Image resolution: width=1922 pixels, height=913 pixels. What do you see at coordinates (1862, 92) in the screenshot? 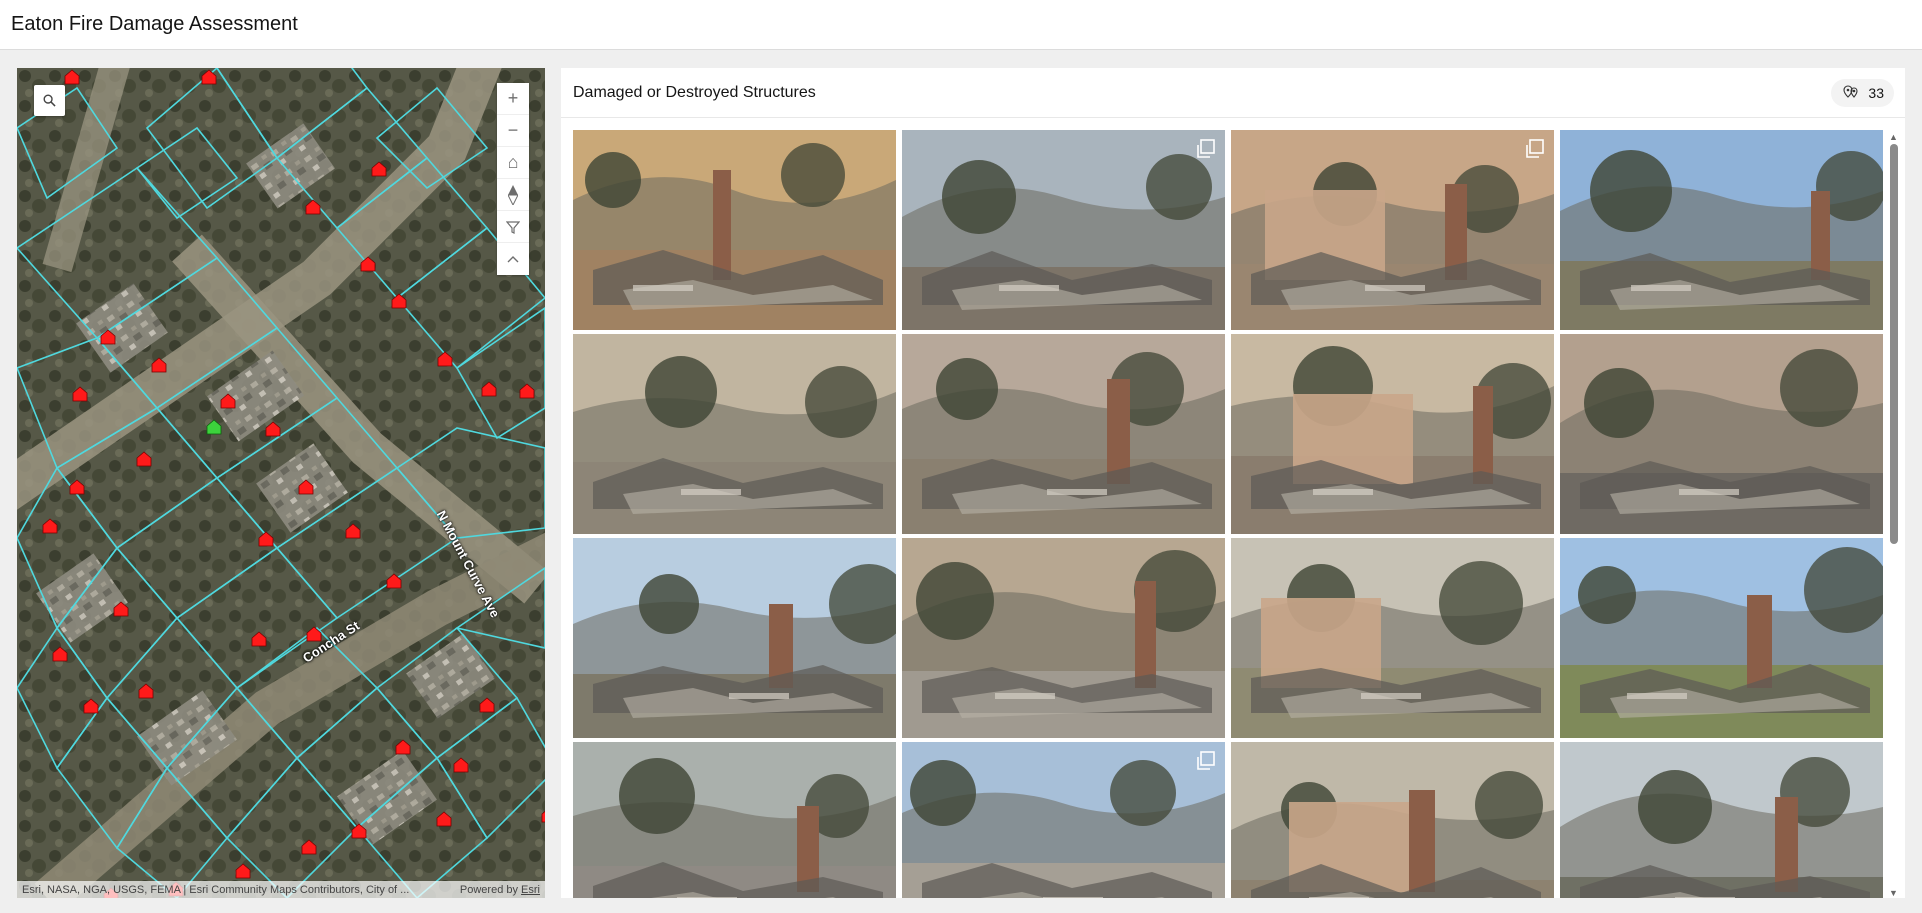
I see `count-badge: 33` at bounding box center [1862, 92].